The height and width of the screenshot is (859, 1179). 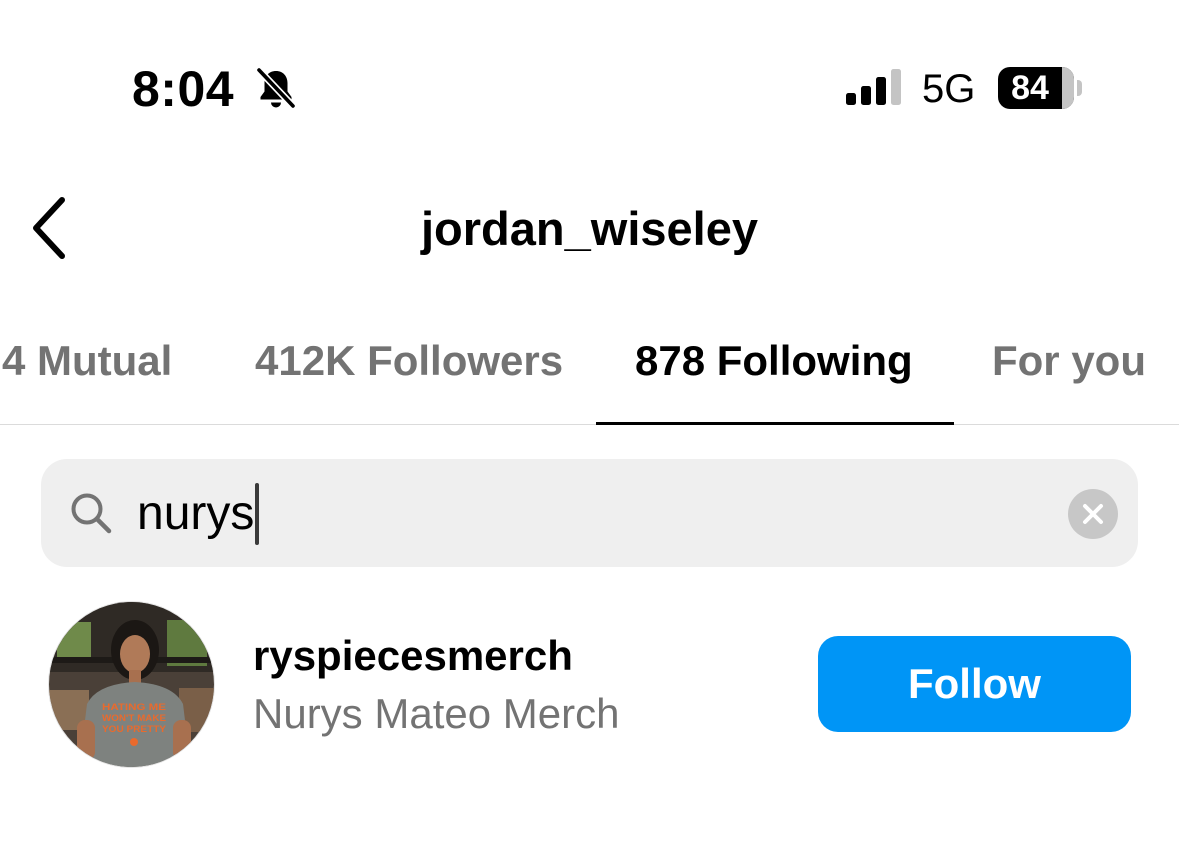 I want to click on search-input-value: nurys, so click(x=196, y=513).